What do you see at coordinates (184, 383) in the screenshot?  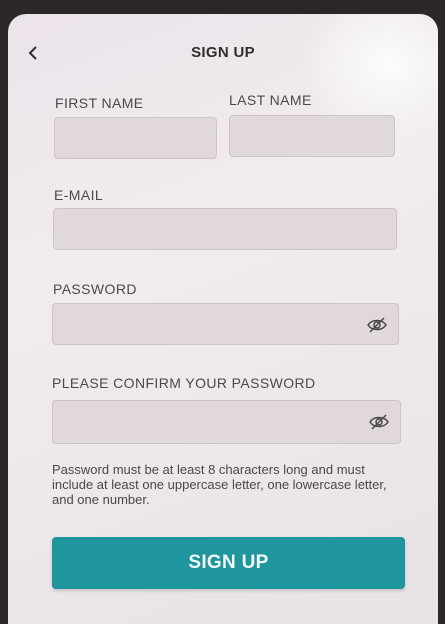 I see `confirm-password-label: PLEASE CONFIRM YOUR PASSWORD` at bounding box center [184, 383].